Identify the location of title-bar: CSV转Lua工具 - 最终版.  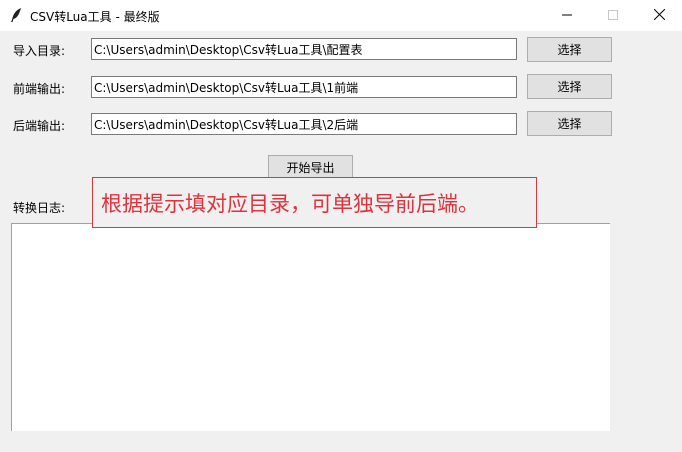
(341, 15).